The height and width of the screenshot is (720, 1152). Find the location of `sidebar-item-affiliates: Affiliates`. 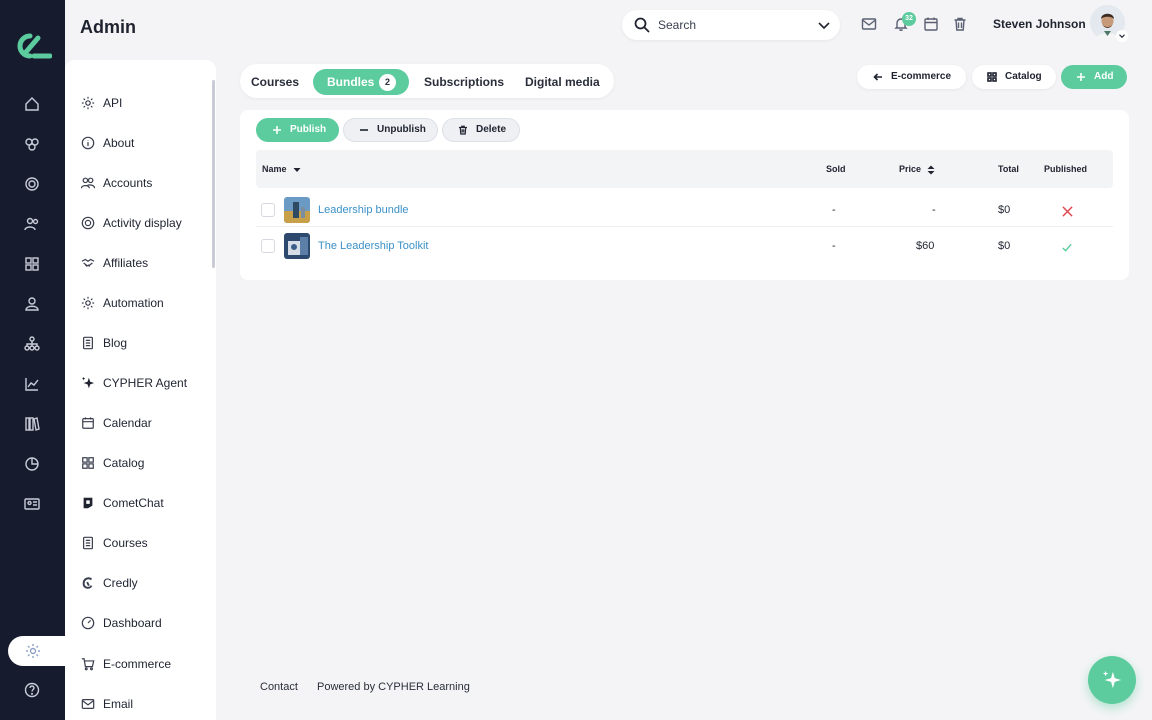

sidebar-item-affiliates: Affiliates is located at coordinates (114, 263).